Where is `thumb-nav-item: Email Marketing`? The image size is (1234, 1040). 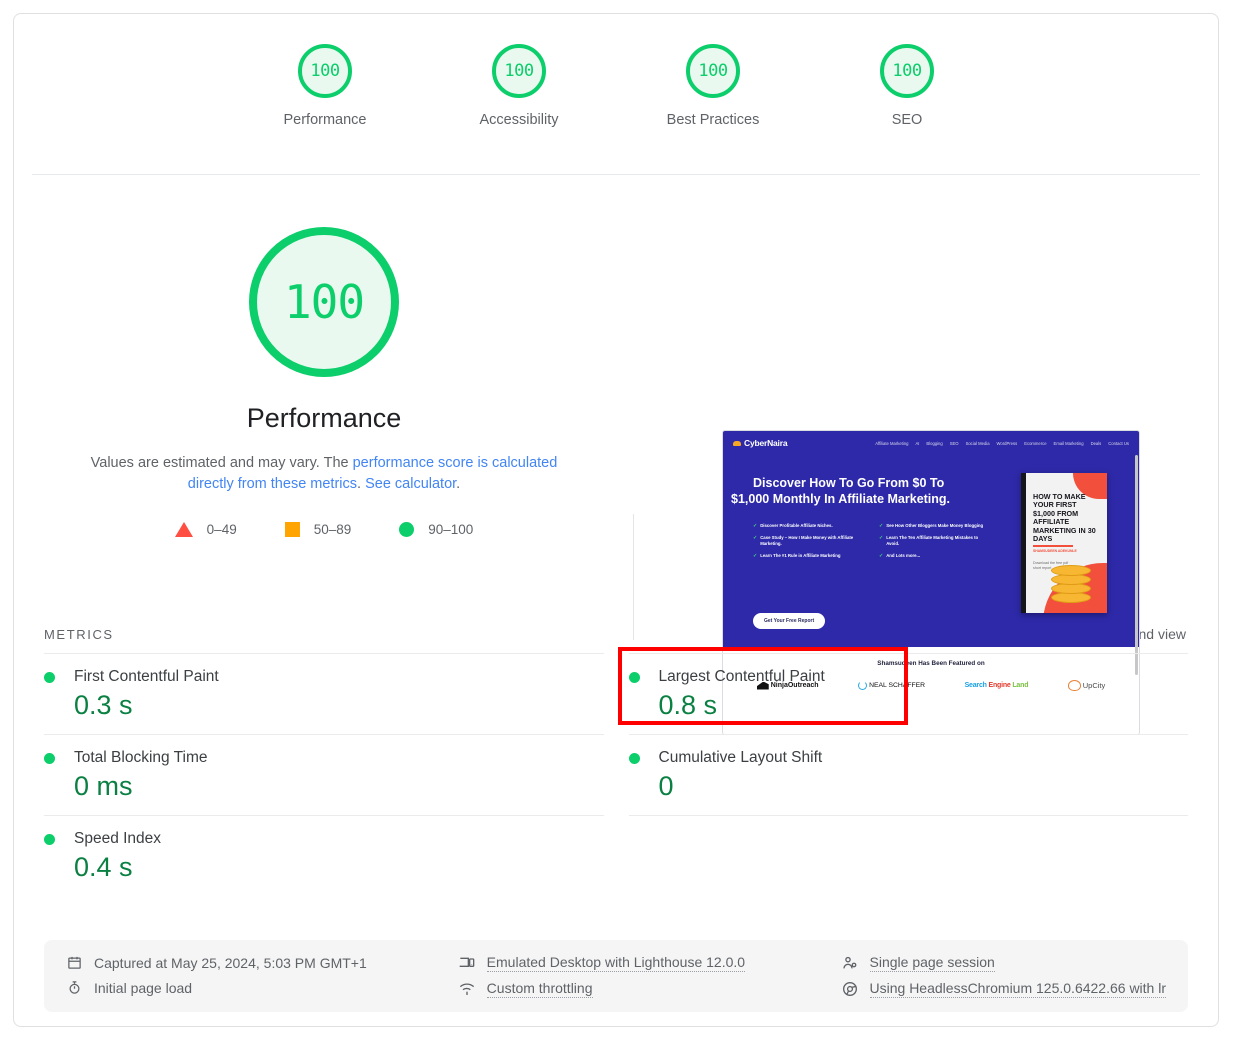 thumb-nav-item: Email Marketing is located at coordinates (1068, 443).